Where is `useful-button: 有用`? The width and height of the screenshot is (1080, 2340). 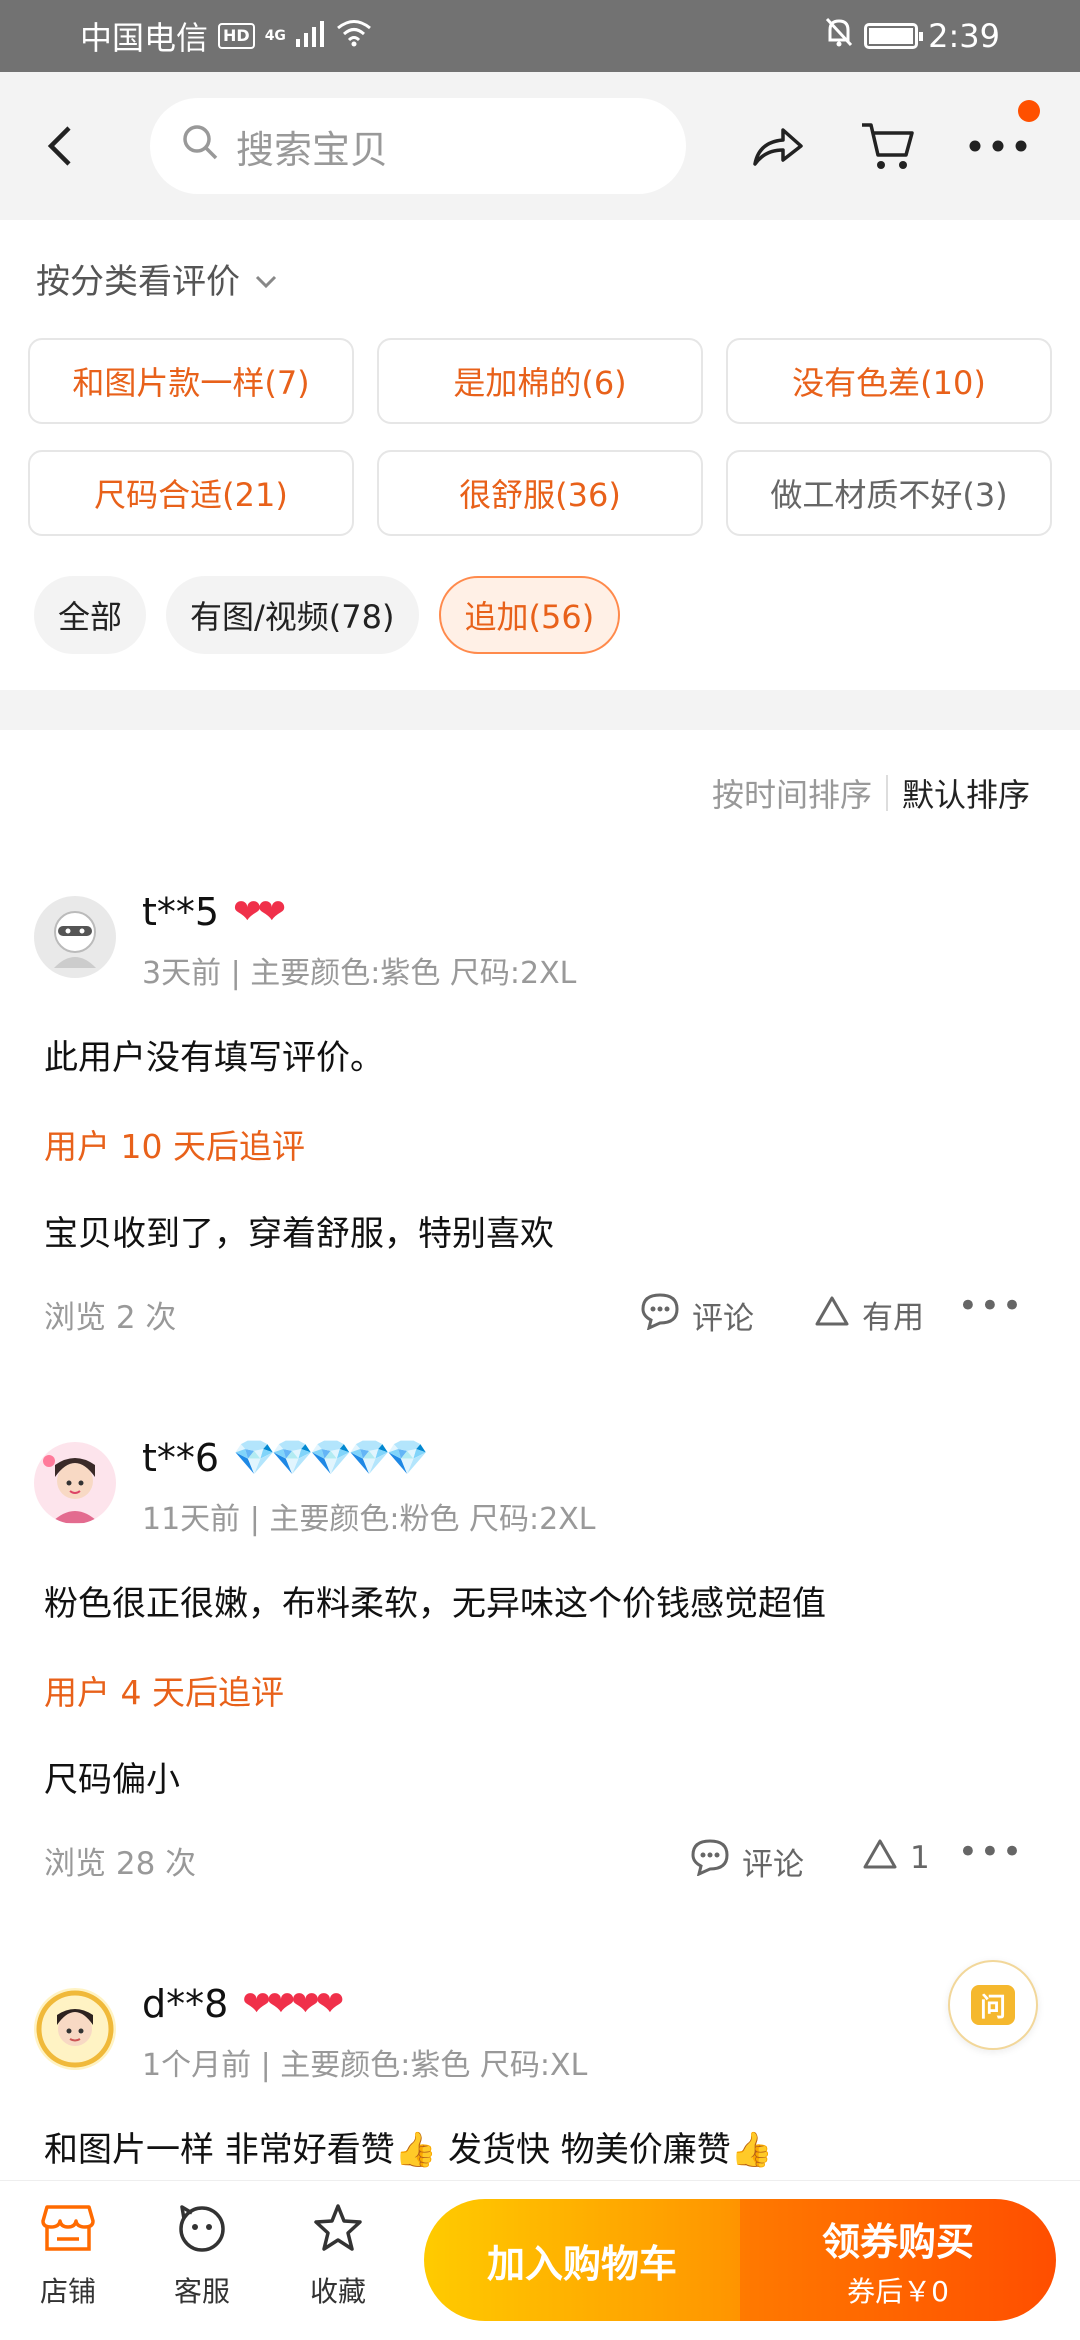 useful-button: 有用 is located at coordinates (869, 1314).